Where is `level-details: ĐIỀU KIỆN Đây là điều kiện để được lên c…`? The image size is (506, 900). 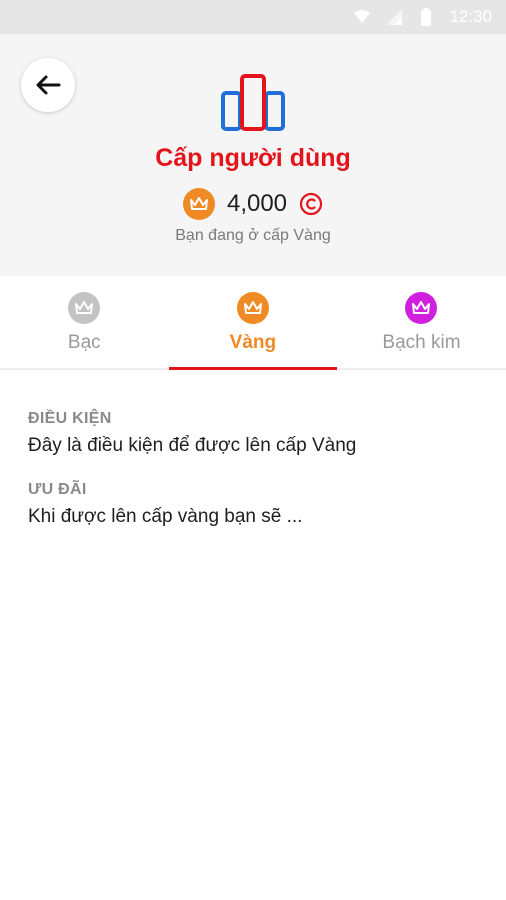
level-details: ĐIỀU KIỆN Đây là điều kiện để được lên c… is located at coordinates (258, 469).